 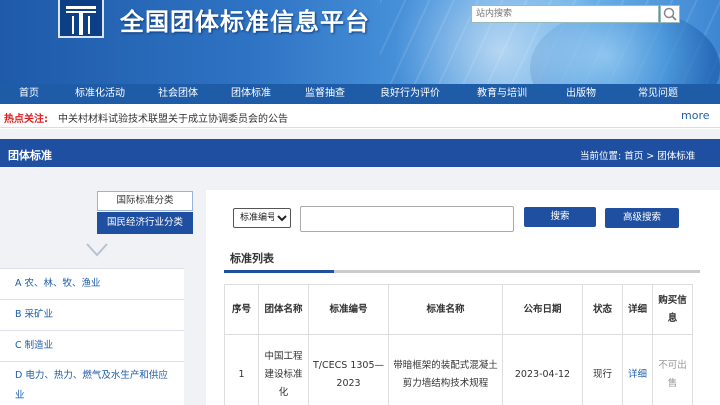 I want to click on cell-index: 1, so click(x=241, y=369).